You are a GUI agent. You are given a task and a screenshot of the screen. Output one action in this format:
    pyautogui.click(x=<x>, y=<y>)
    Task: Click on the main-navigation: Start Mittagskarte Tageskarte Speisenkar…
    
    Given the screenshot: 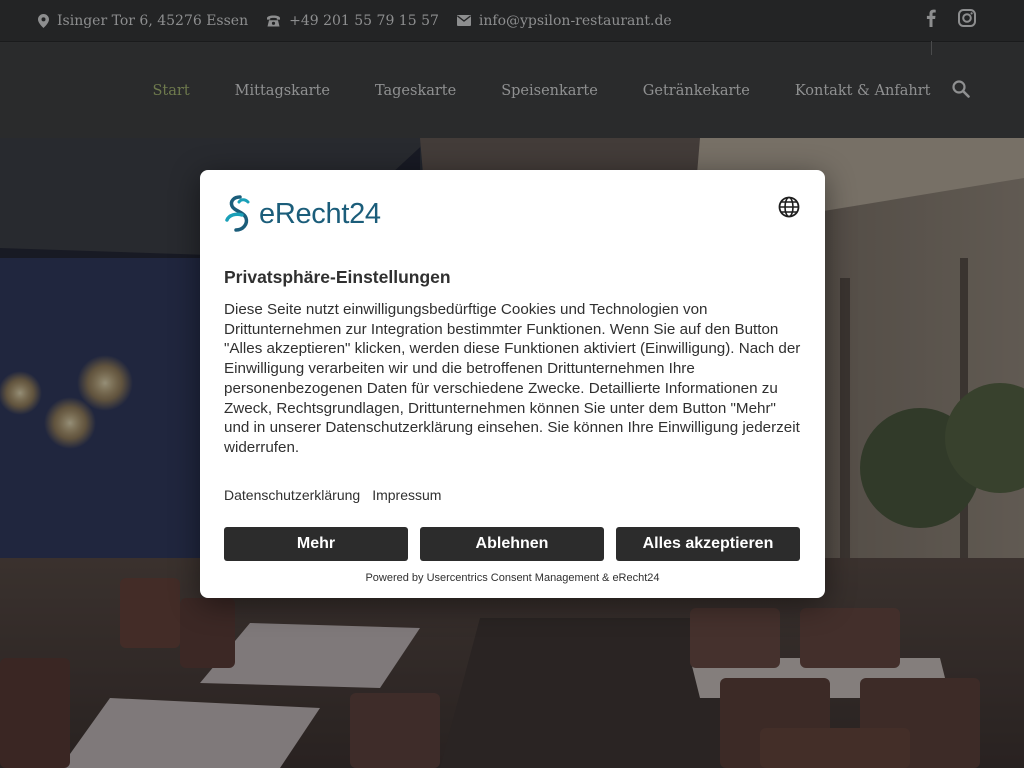 What is the action you would take?
    pyautogui.click(x=512, y=90)
    